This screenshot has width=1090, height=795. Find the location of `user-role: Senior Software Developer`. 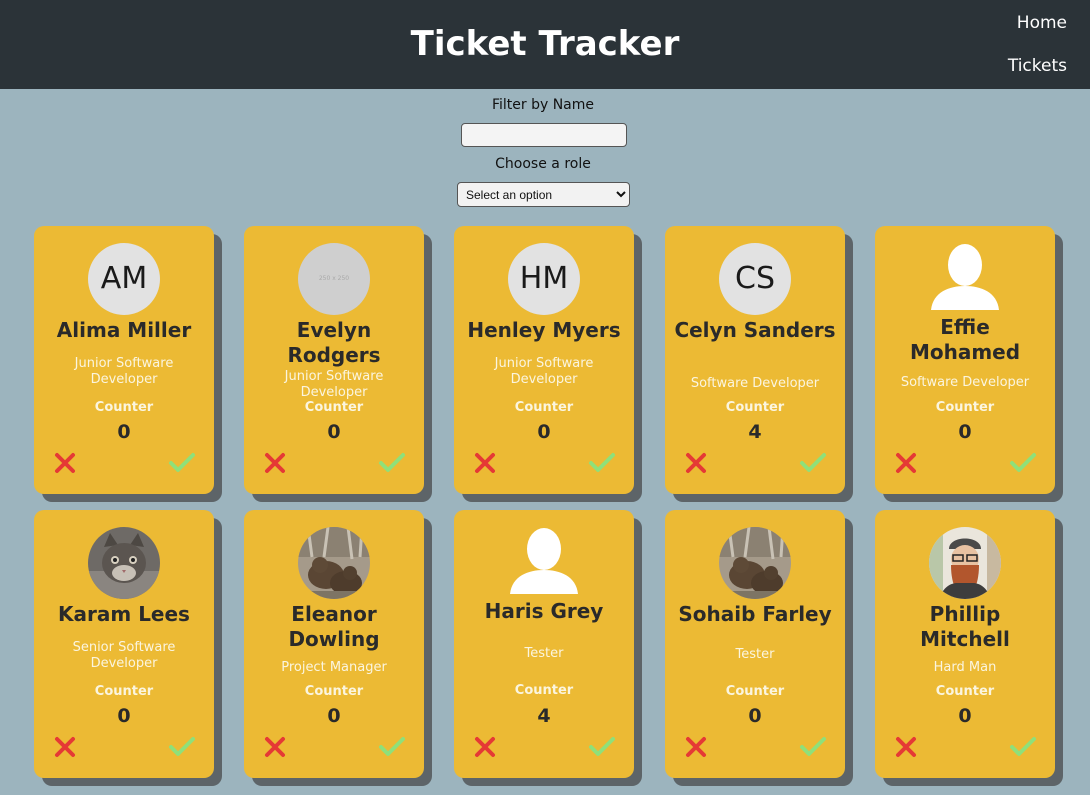

user-role: Senior Software Developer is located at coordinates (124, 655).